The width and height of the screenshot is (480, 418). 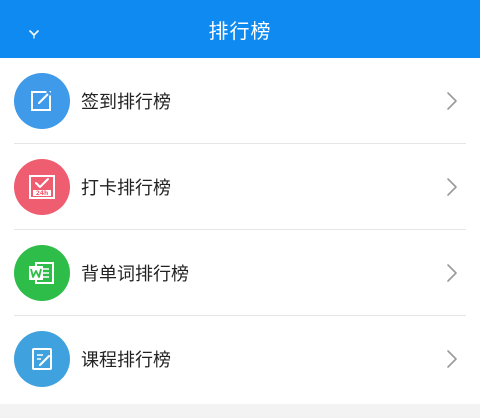 I want to click on clockin-icon-badge: 24h, so click(x=42, y=187).